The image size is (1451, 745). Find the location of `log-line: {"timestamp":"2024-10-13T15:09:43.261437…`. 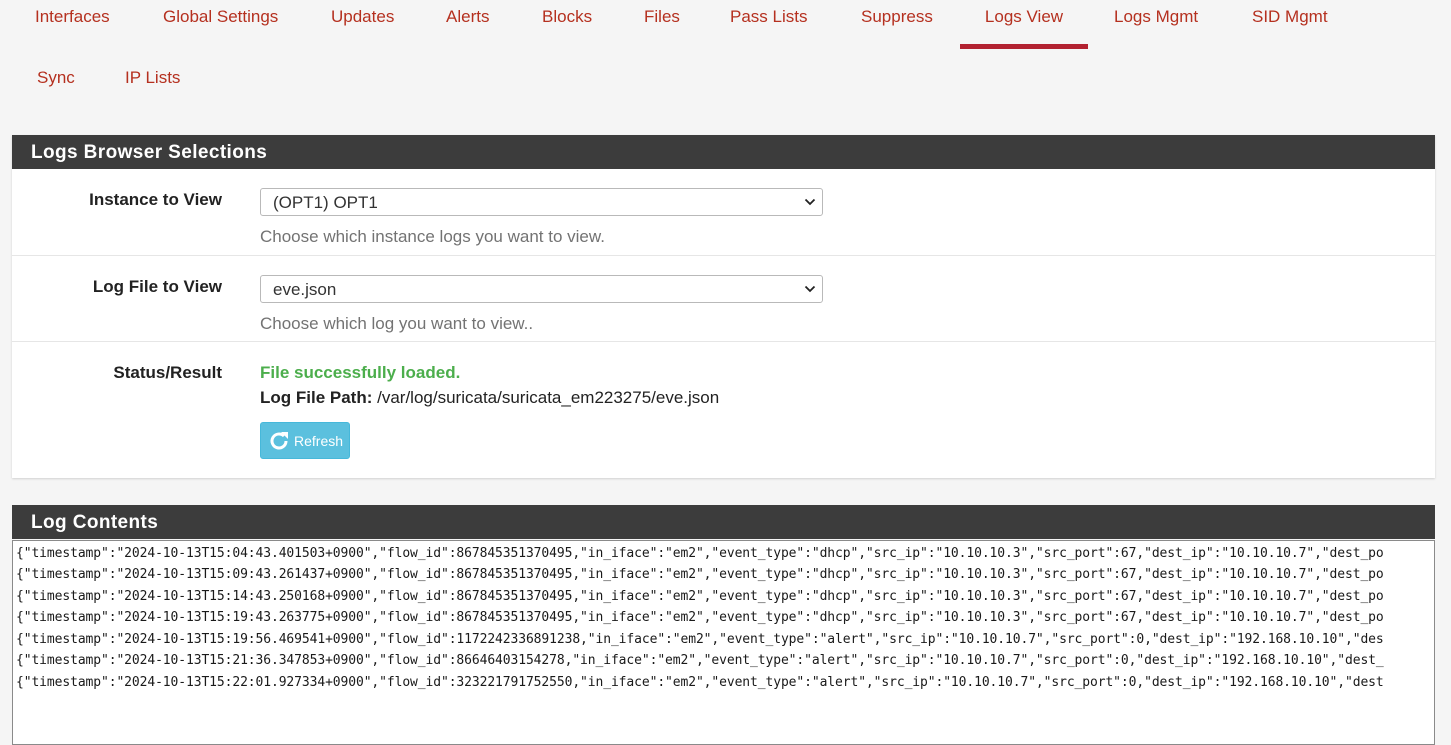

log-line: {"timestamp":"2024-10-13T15:09:43.261437… is located at coordinates (700, 574).